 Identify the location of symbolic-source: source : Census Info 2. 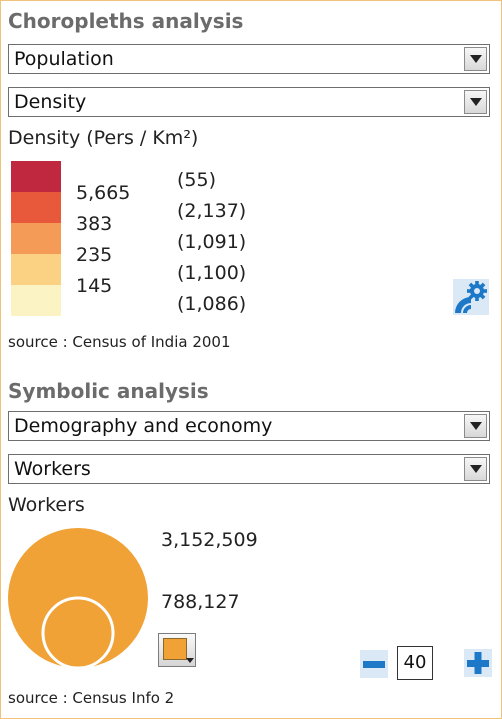
(91, 698).